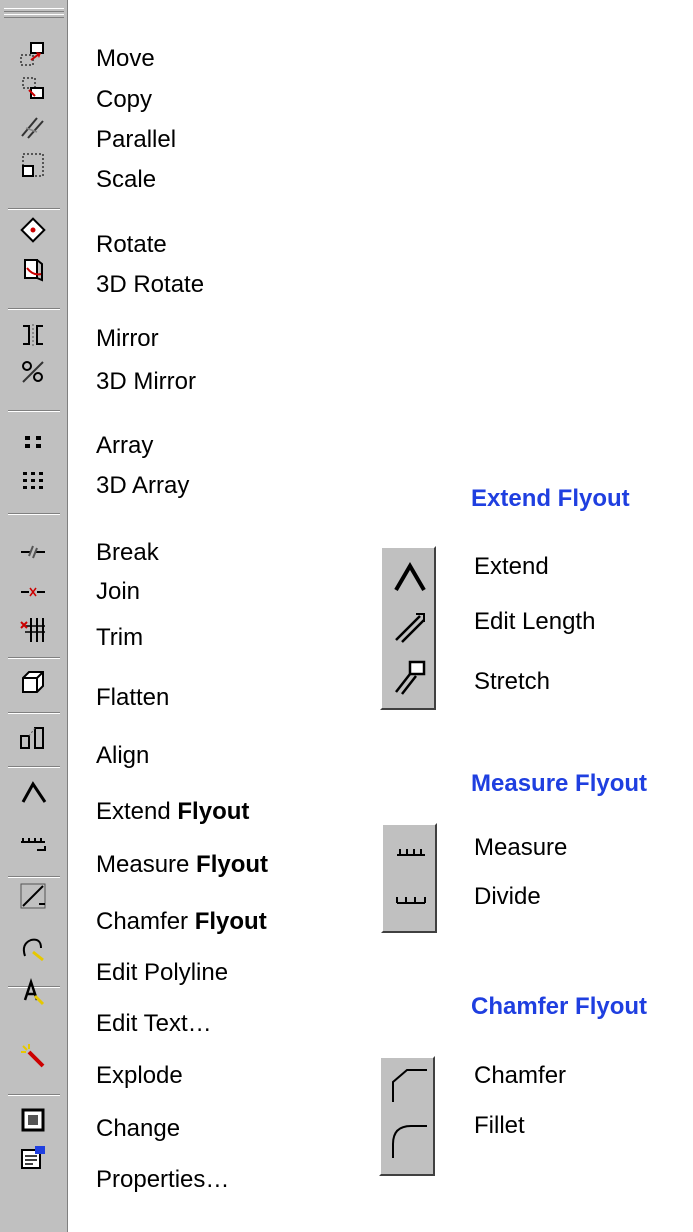  Describe the element at coordinates (33, 336) in the screenshot. I see `mirror-icon` at that location.